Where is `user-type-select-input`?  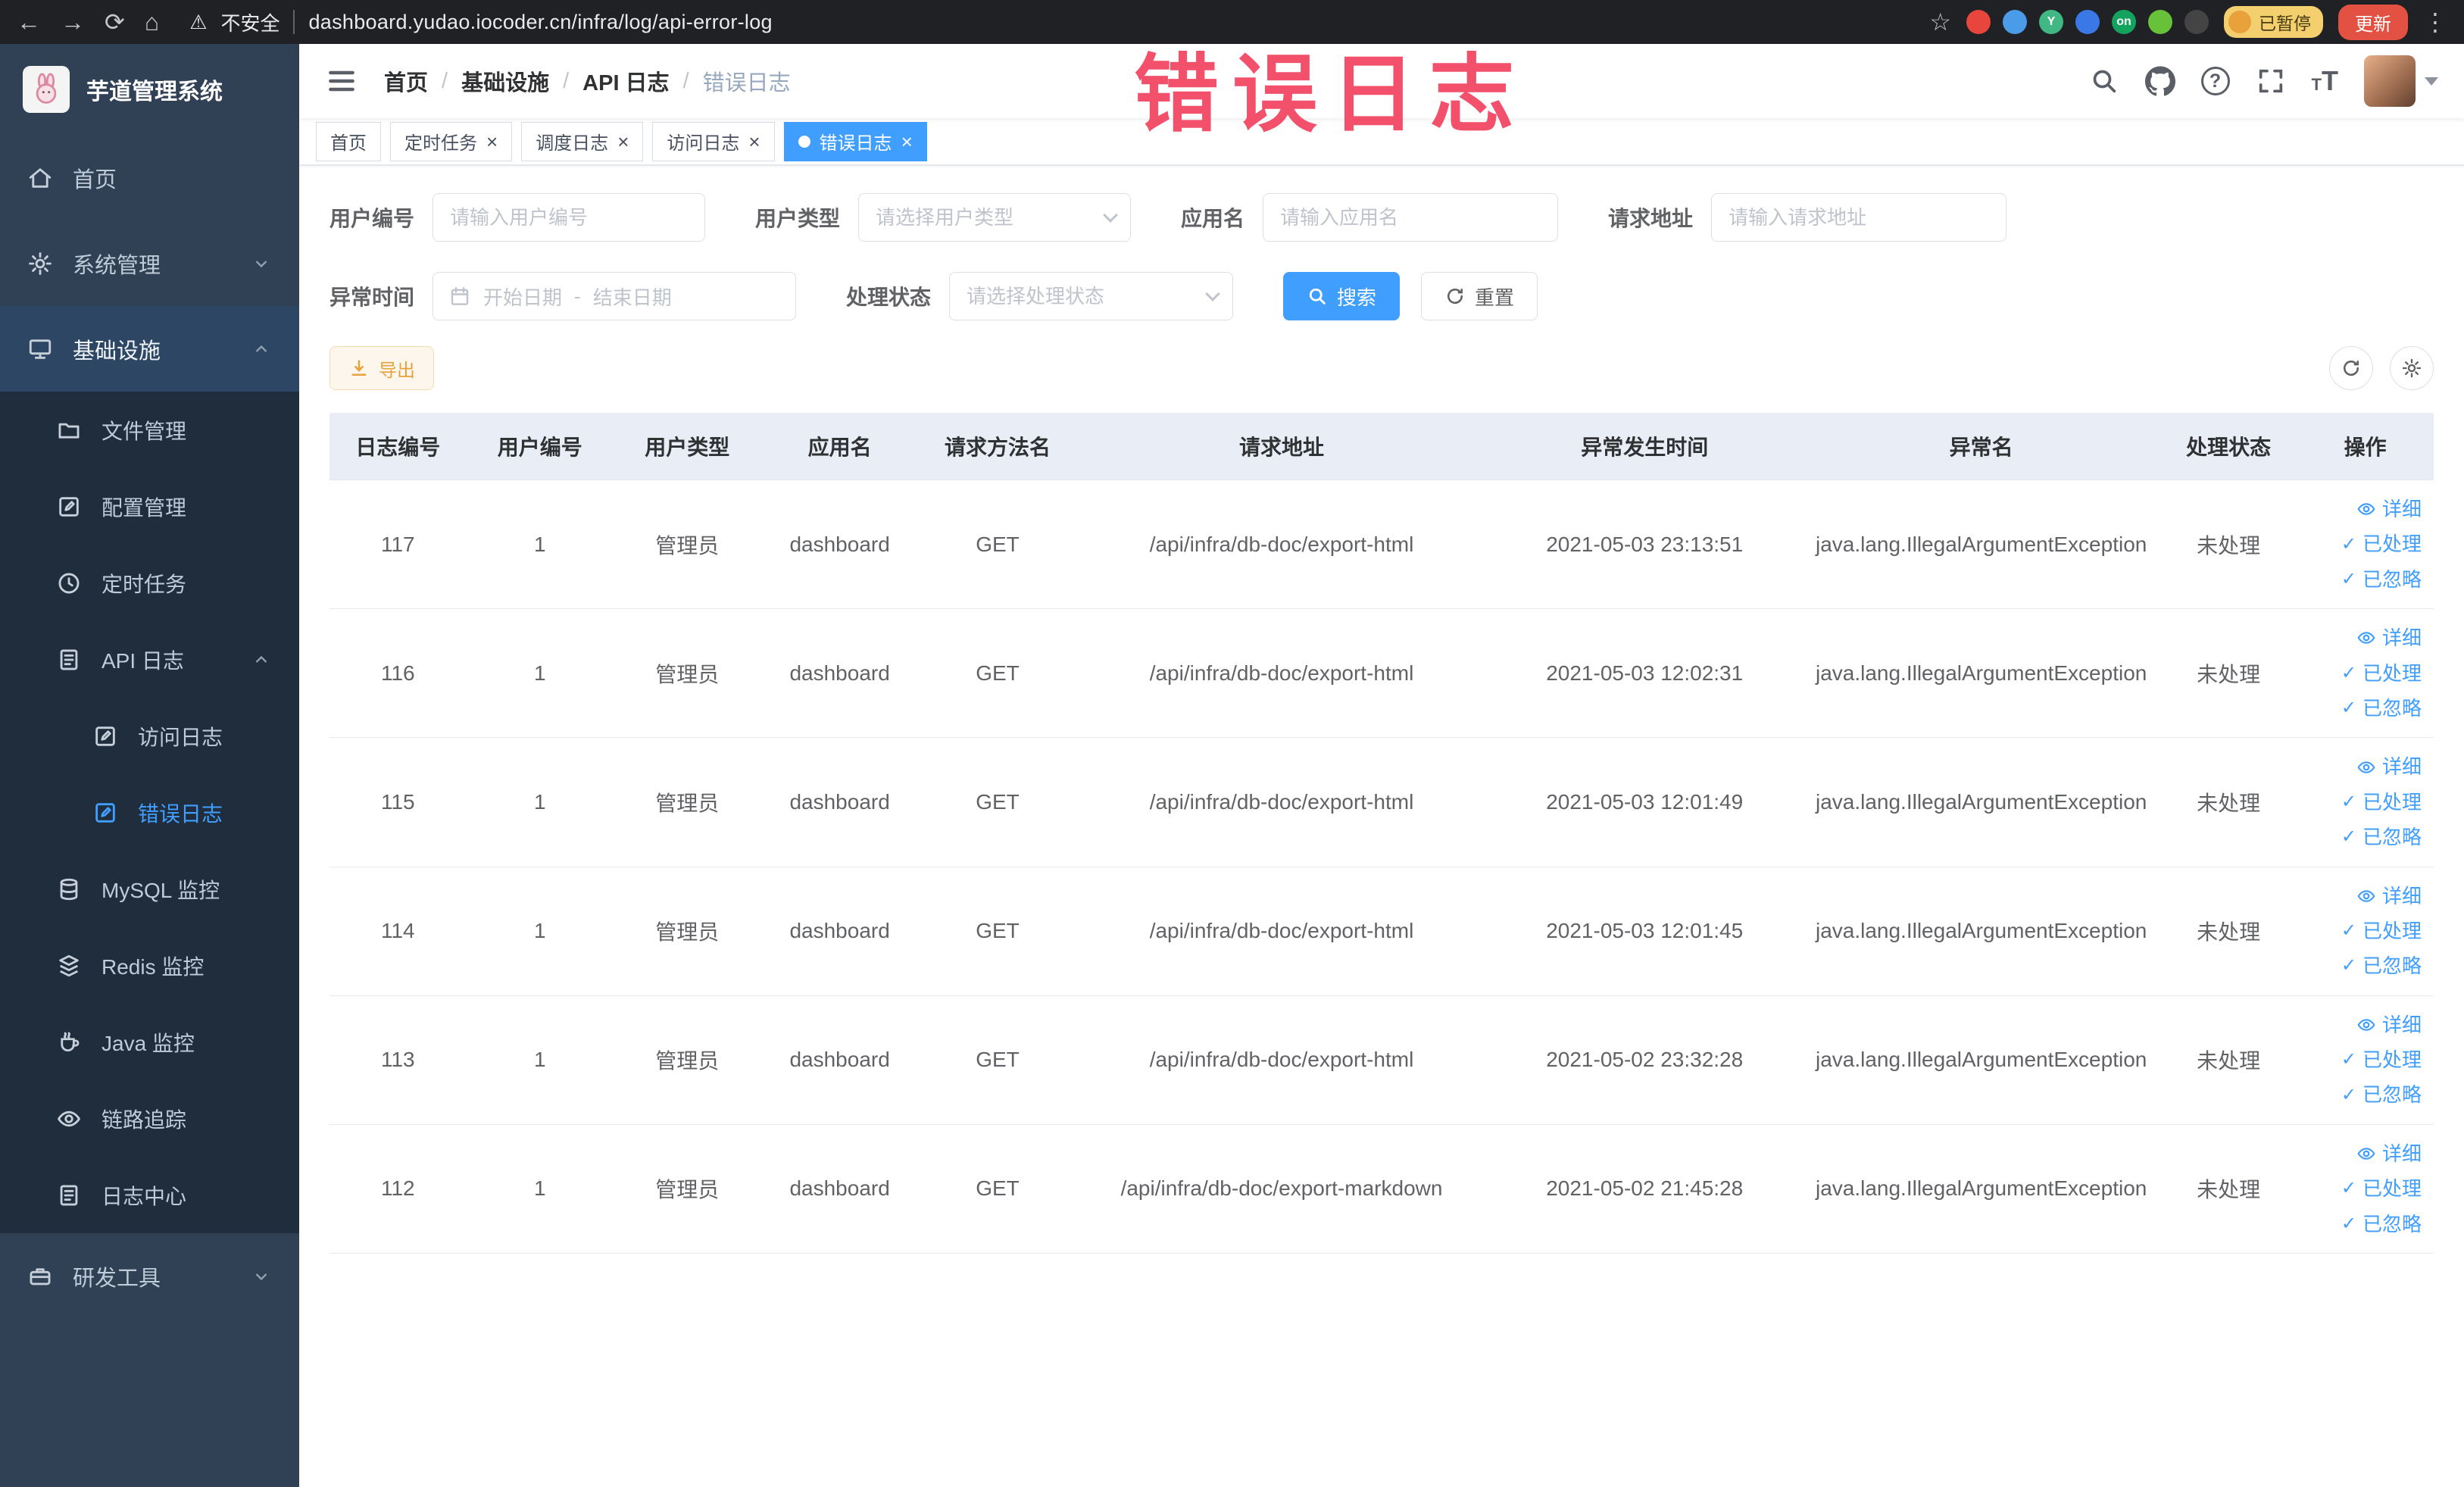 user-type-select-input is located at coordinates (995, 217).